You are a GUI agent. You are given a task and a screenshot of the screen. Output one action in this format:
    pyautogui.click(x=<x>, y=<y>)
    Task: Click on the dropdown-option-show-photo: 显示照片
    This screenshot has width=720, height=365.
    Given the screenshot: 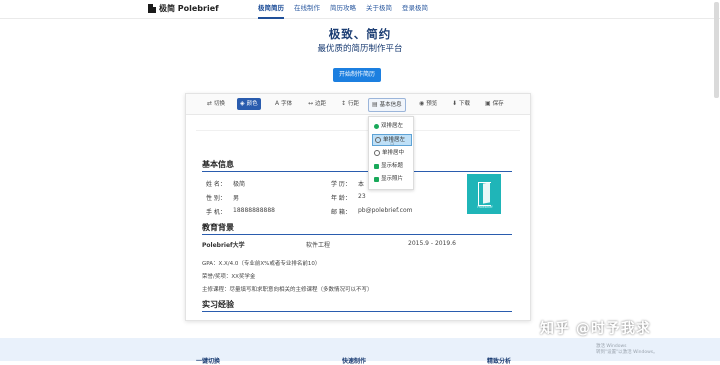 What is the action you would take?
    pyautogui.click(x=388, y=179)
    